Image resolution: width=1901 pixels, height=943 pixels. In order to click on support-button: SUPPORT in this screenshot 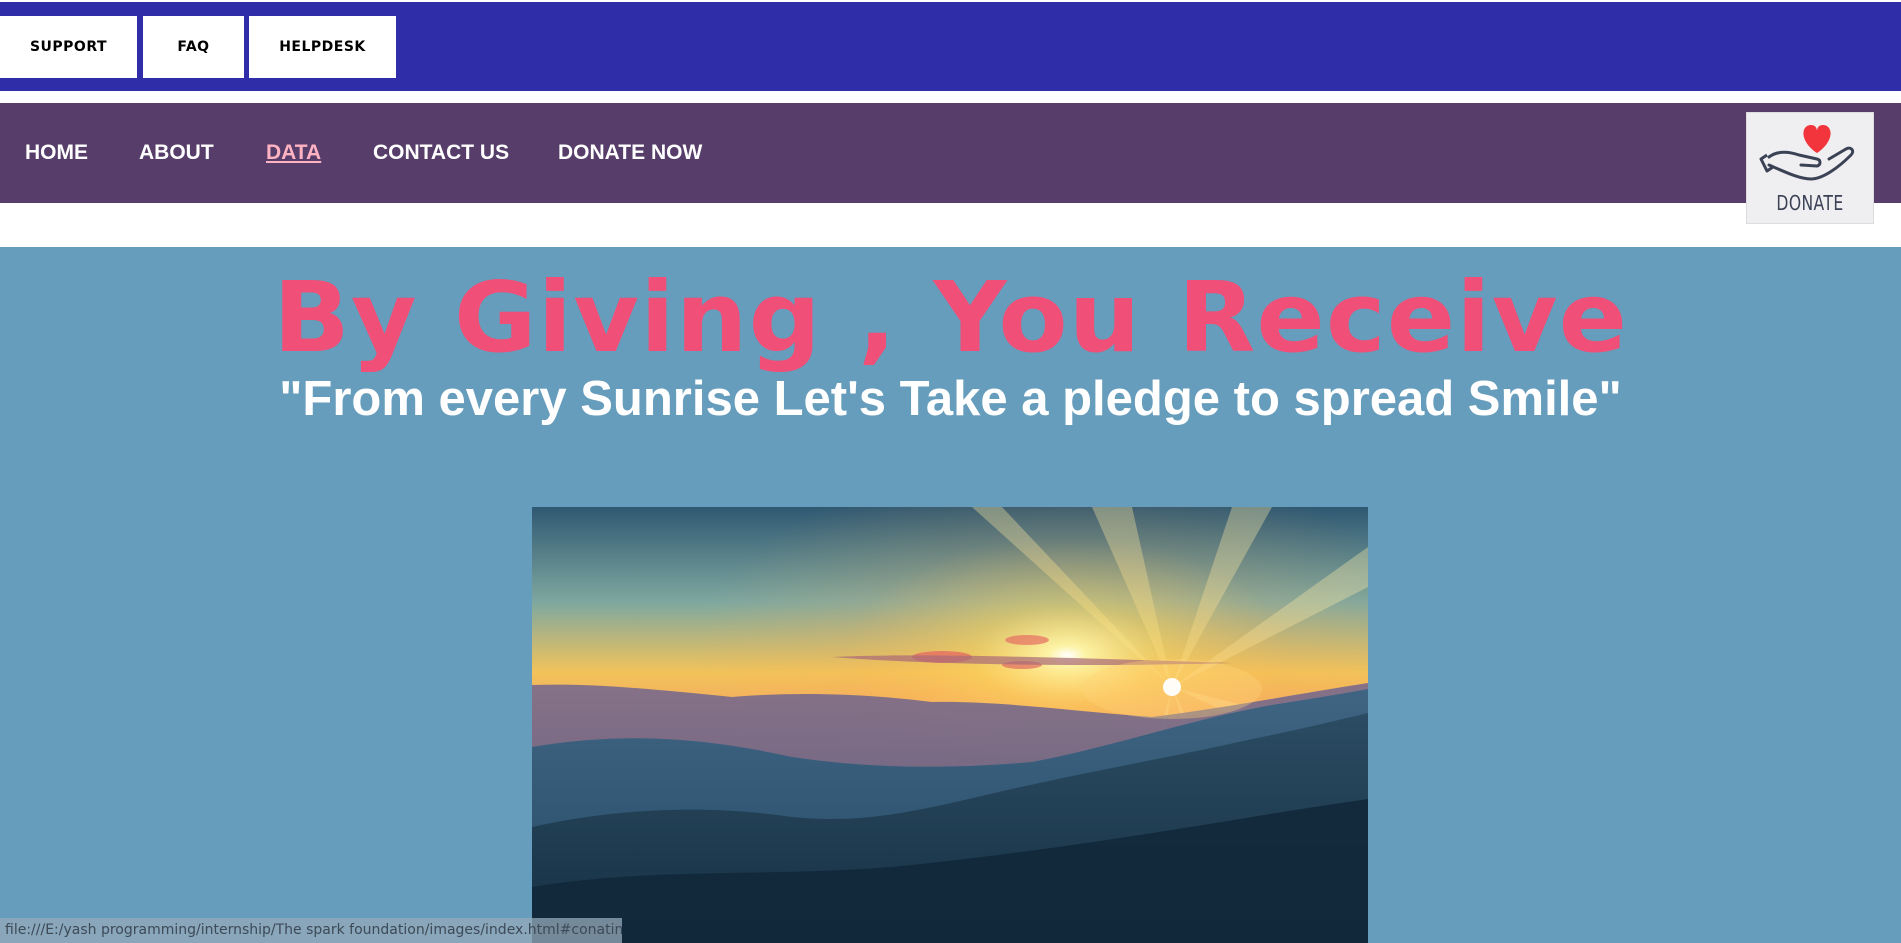, I will do `click(68, 47)`.